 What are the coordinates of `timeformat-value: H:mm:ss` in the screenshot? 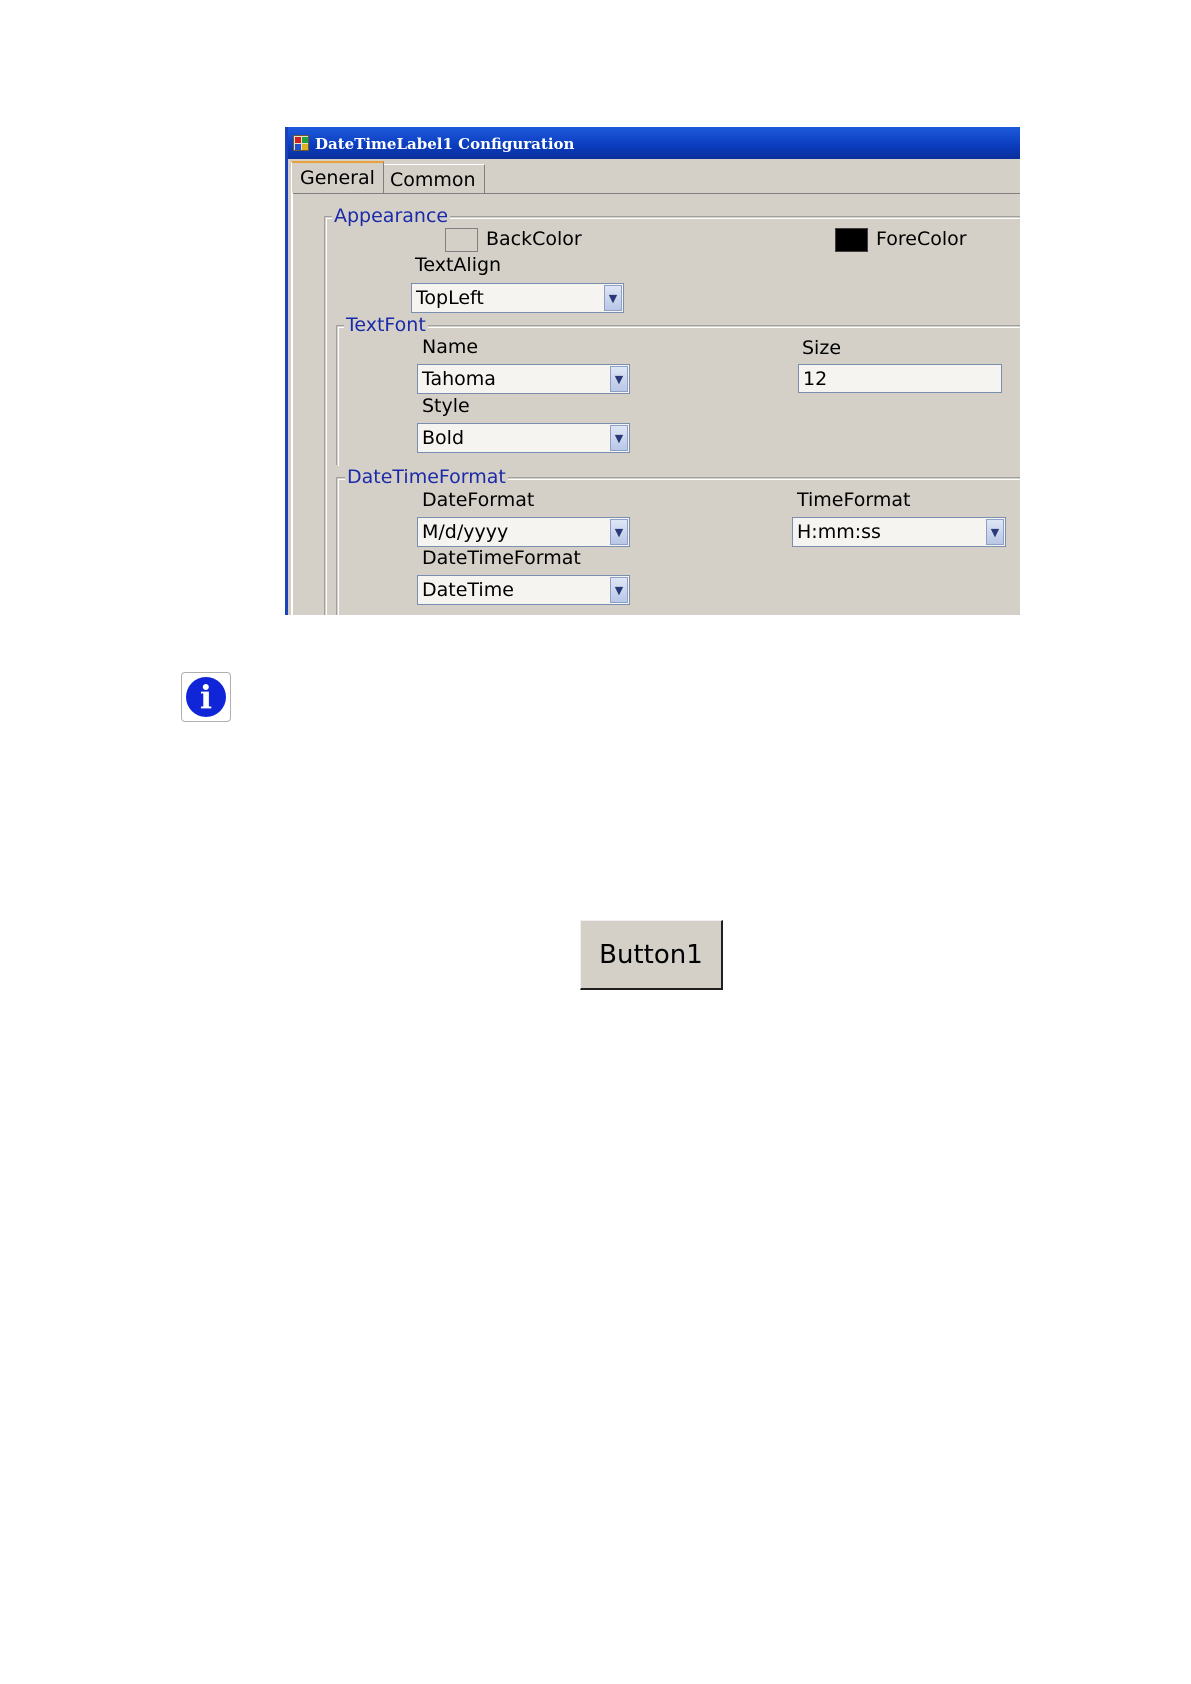 It's located at (839, 532).